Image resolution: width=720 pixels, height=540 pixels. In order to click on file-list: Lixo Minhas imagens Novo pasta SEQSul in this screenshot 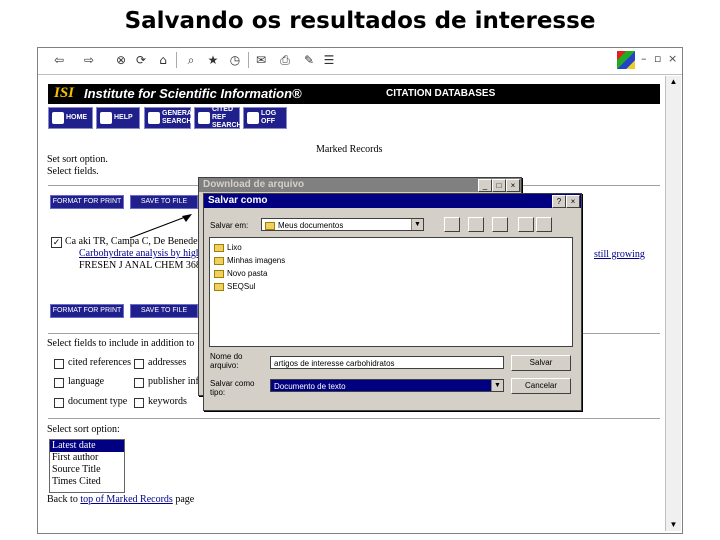, I will do `click(391, 292)`.